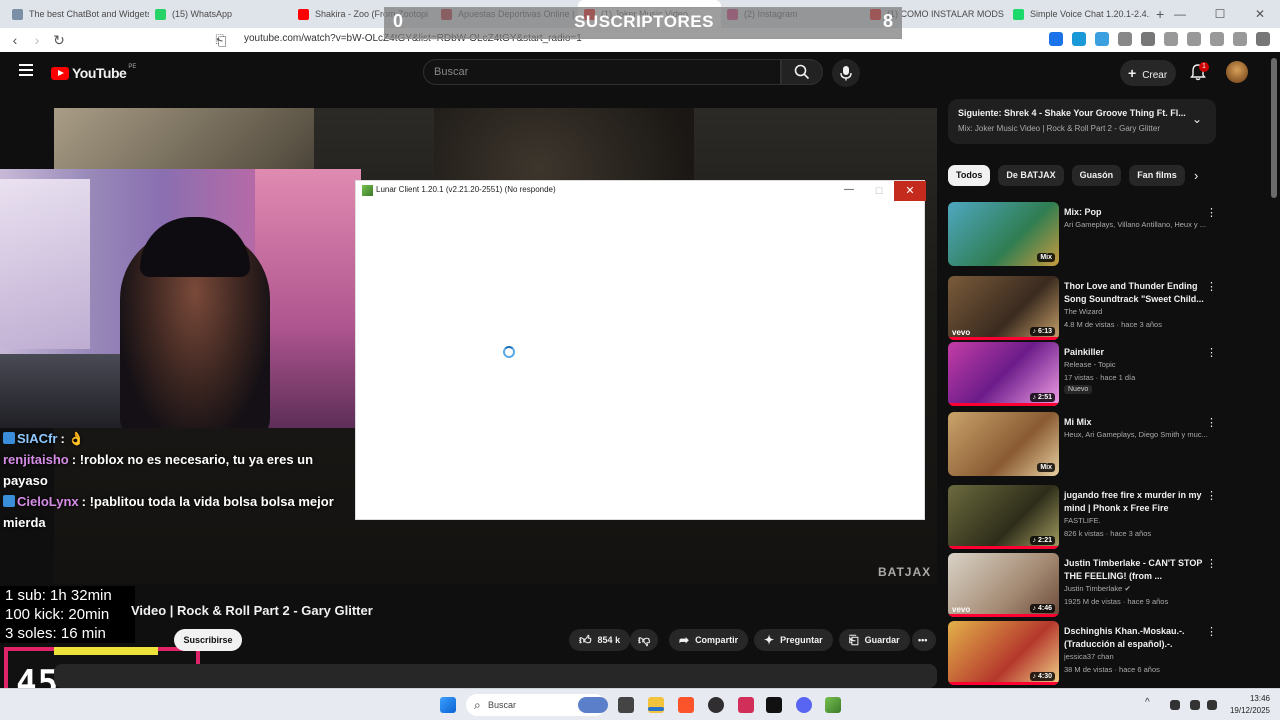 The height and width of the screenshot is (720, 1280). What do you see at coordinates (1194, 39) in the screenshot?
I see `sidebar-icon` at bounding box center [1194, 39].